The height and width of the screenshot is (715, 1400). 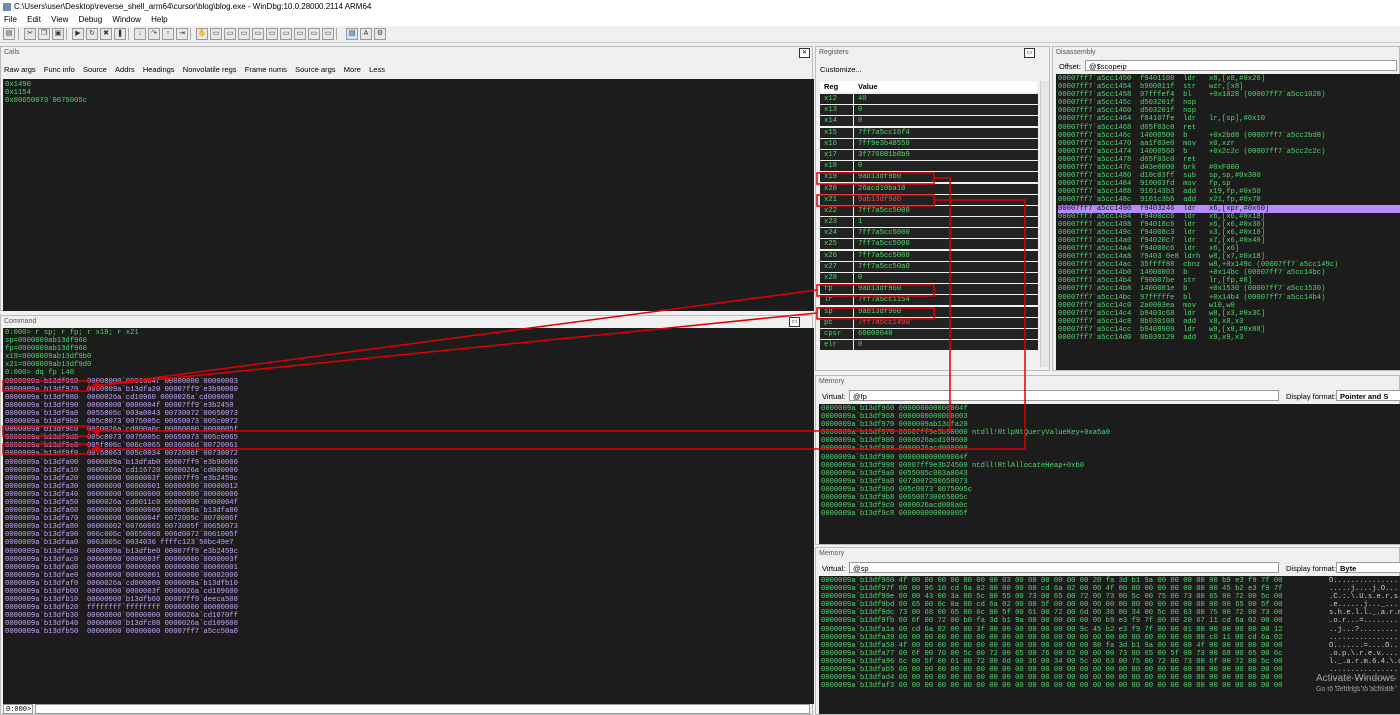 What do you see at coordinates (422, 709) in the screenshot?
I see `command-input` at bounding box center [422, 709].